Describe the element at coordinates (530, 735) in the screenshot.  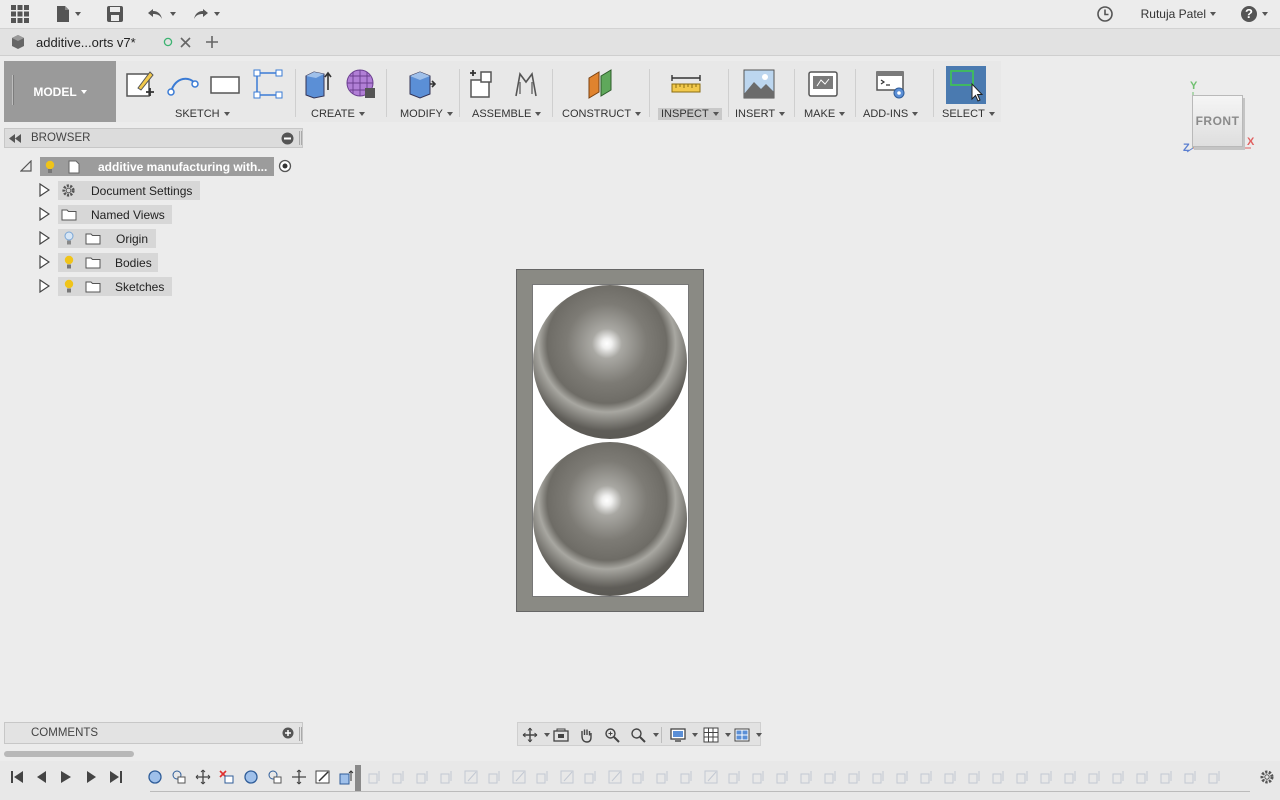
I see `orbit-icon` at that location.